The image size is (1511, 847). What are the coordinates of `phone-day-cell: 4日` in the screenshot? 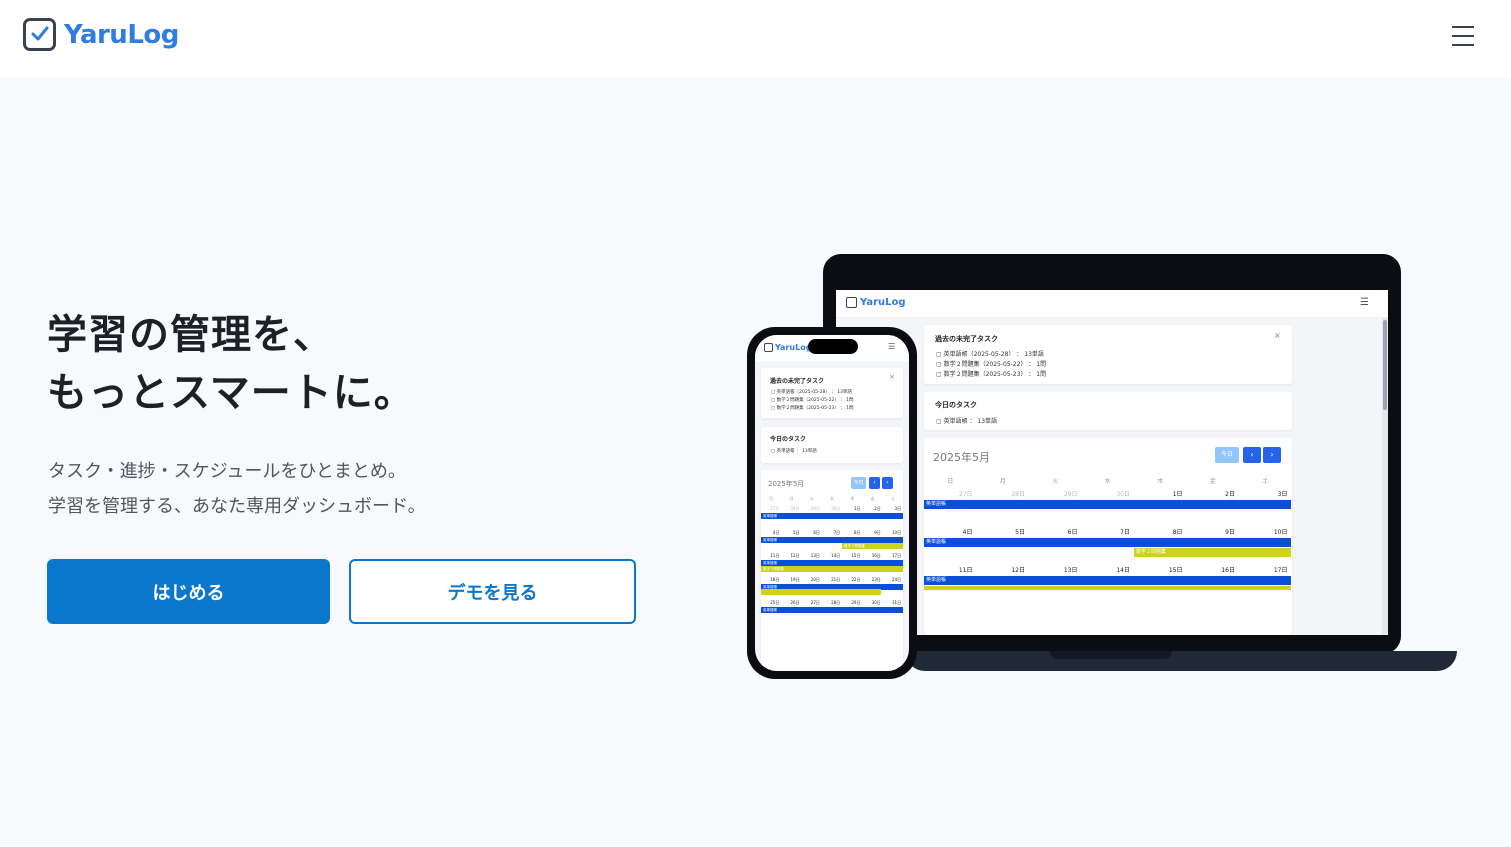 It's located at (776, 532).